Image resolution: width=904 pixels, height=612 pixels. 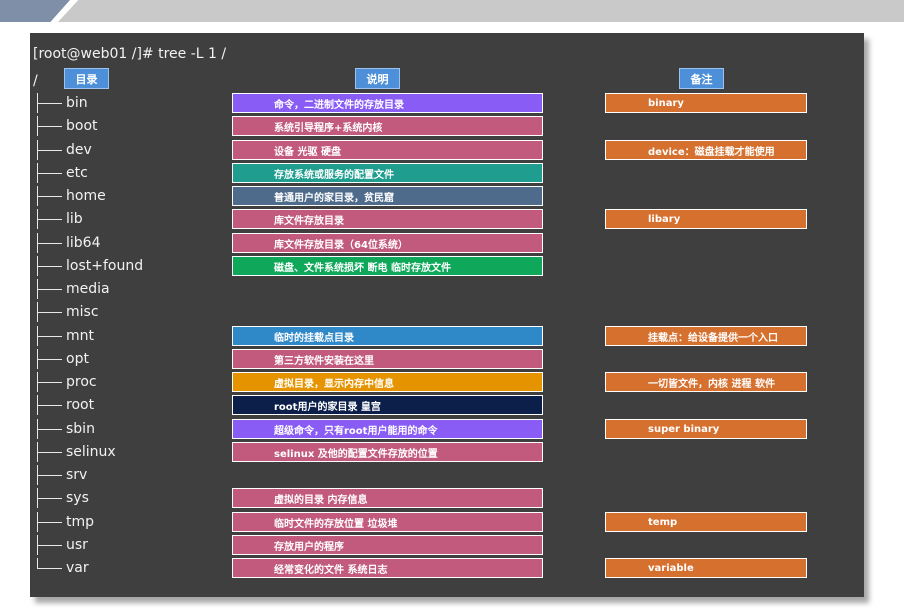 I want to click on tree-item: bin, so click(x=61, y=103).